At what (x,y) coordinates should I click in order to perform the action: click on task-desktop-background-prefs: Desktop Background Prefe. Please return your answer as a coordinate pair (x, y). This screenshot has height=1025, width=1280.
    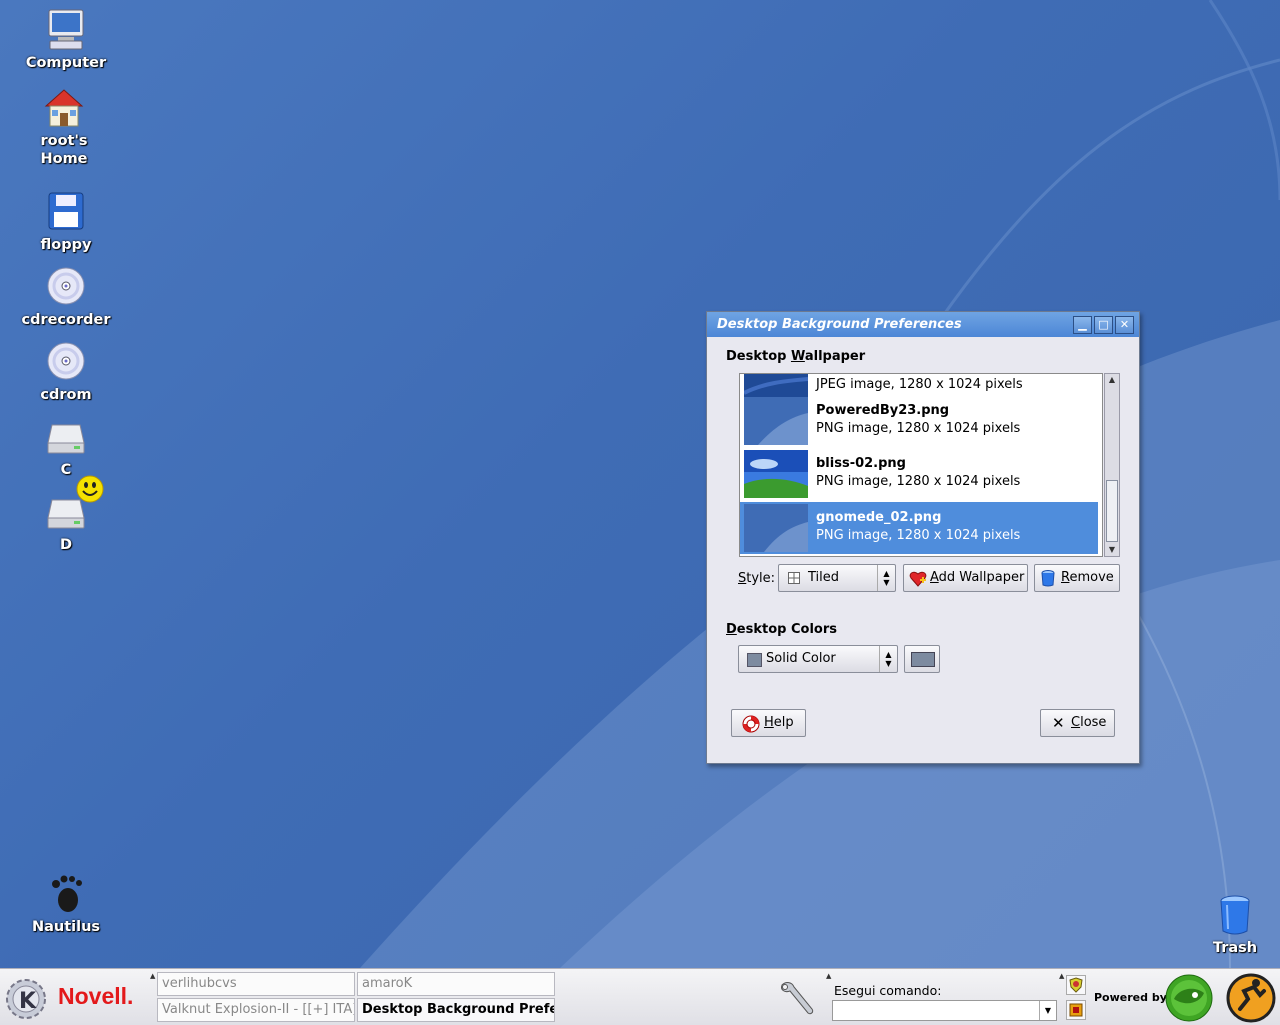
    Looking at the image, I should click on (456, 1010).